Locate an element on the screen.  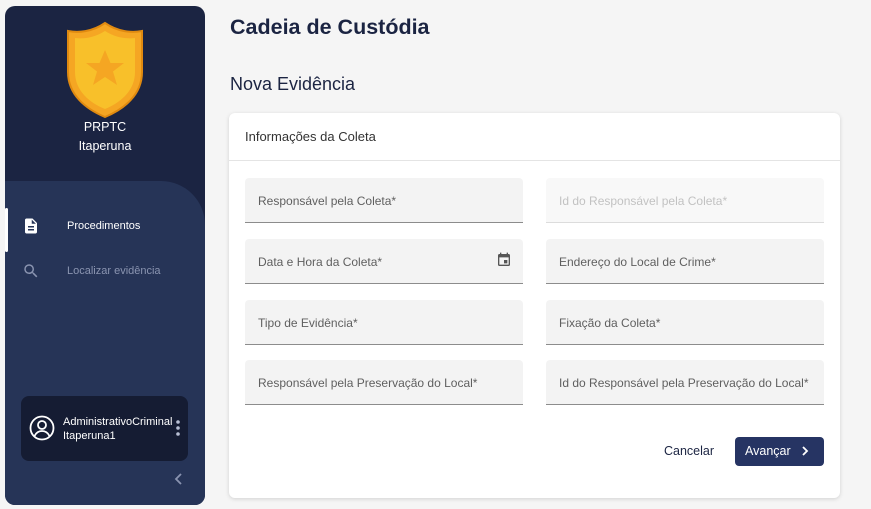
next-button: Avançar is located at coordinates (779, 451).